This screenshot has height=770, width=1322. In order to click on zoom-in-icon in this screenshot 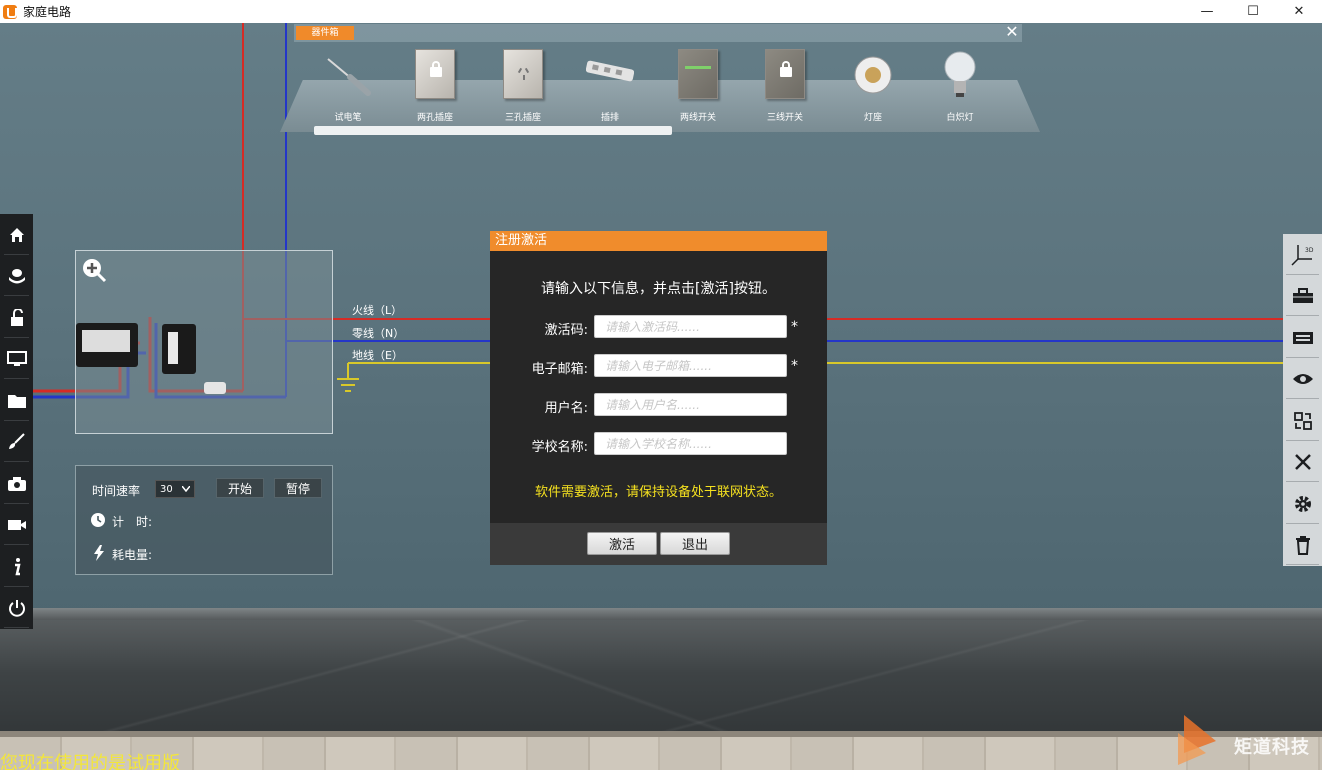, I will do `click(94, 270)`.